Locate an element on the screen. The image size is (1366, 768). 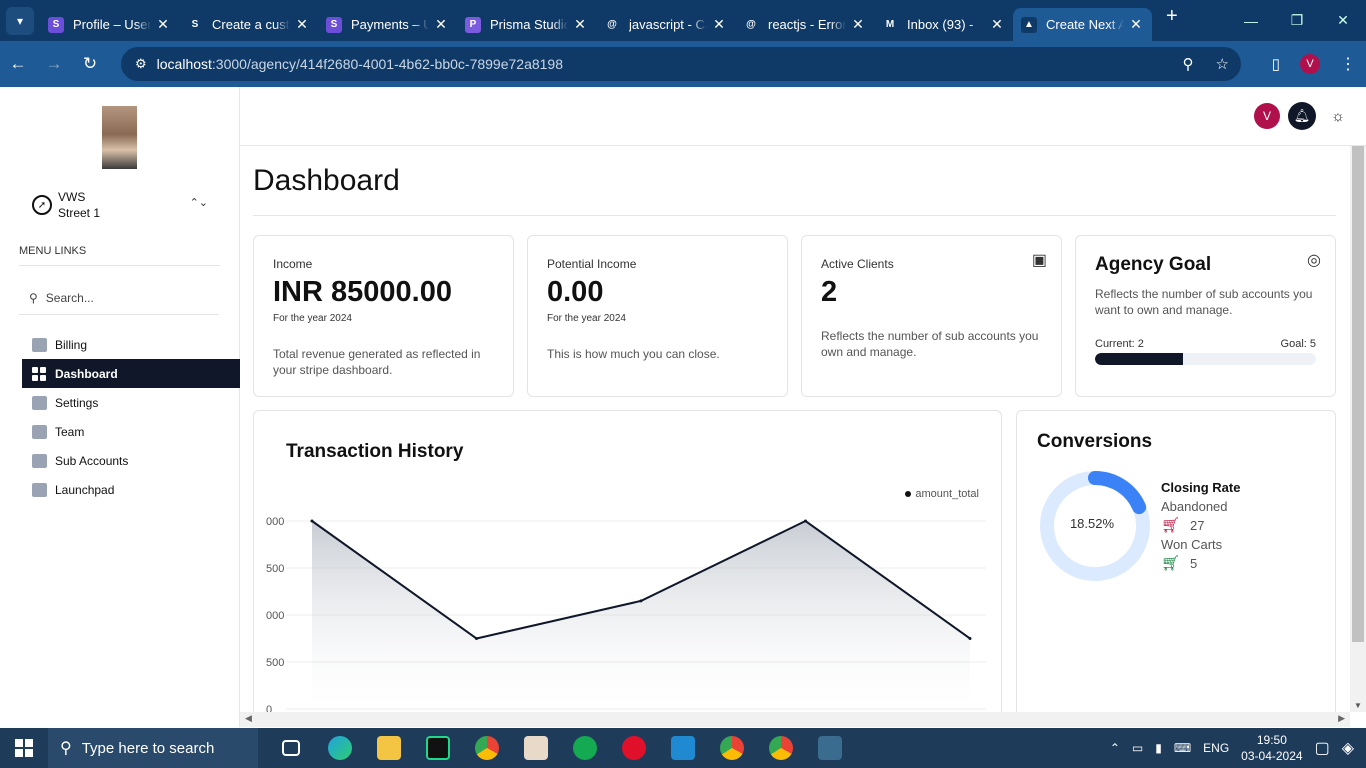
language-indicator: ENG is located at coordinates (1216, 748).